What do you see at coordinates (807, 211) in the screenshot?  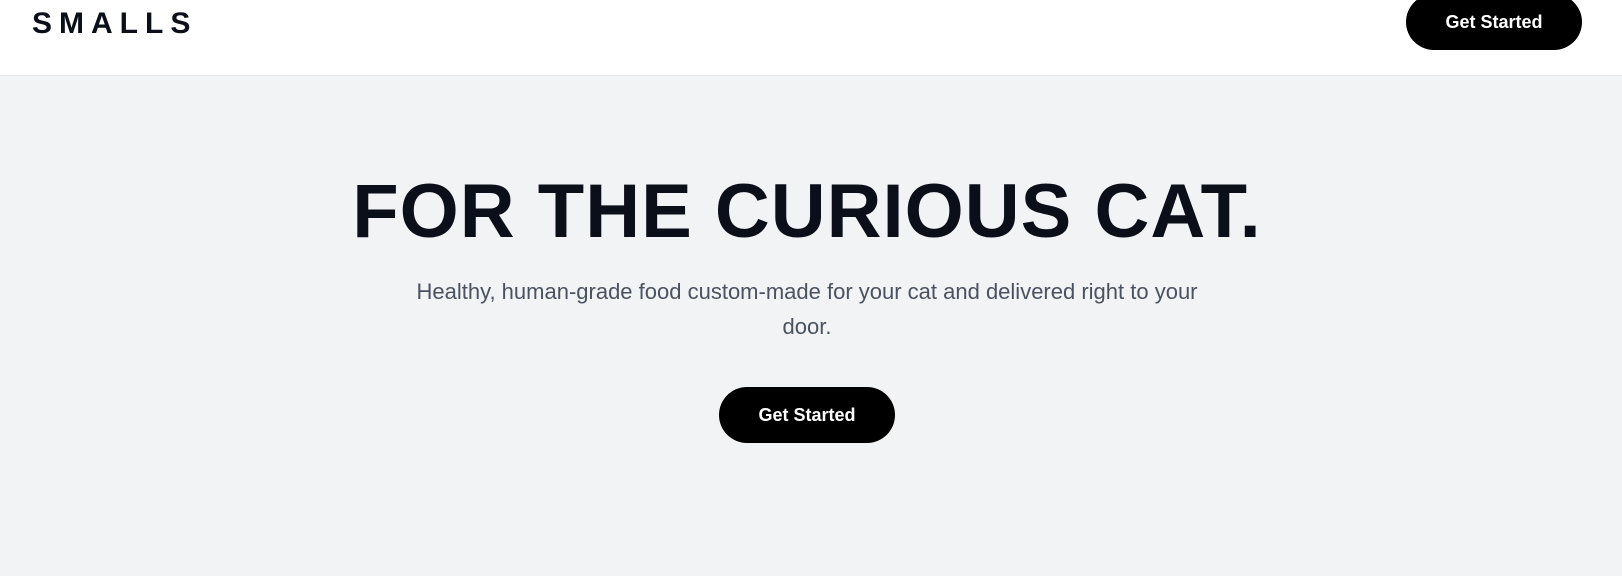 I see `hero-title: FOR THE CURIOUS CAT.` at bounding box center [807, 211].